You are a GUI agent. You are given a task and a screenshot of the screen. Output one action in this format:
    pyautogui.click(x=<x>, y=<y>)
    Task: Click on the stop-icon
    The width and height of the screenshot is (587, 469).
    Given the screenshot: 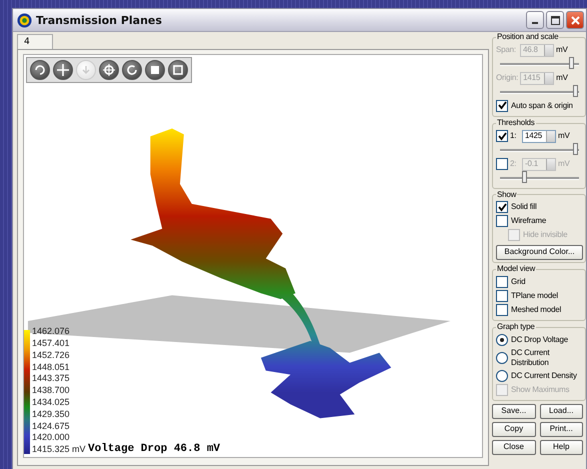 What is the action you would take?
    pyautogui.click(x=155, y=70)
    